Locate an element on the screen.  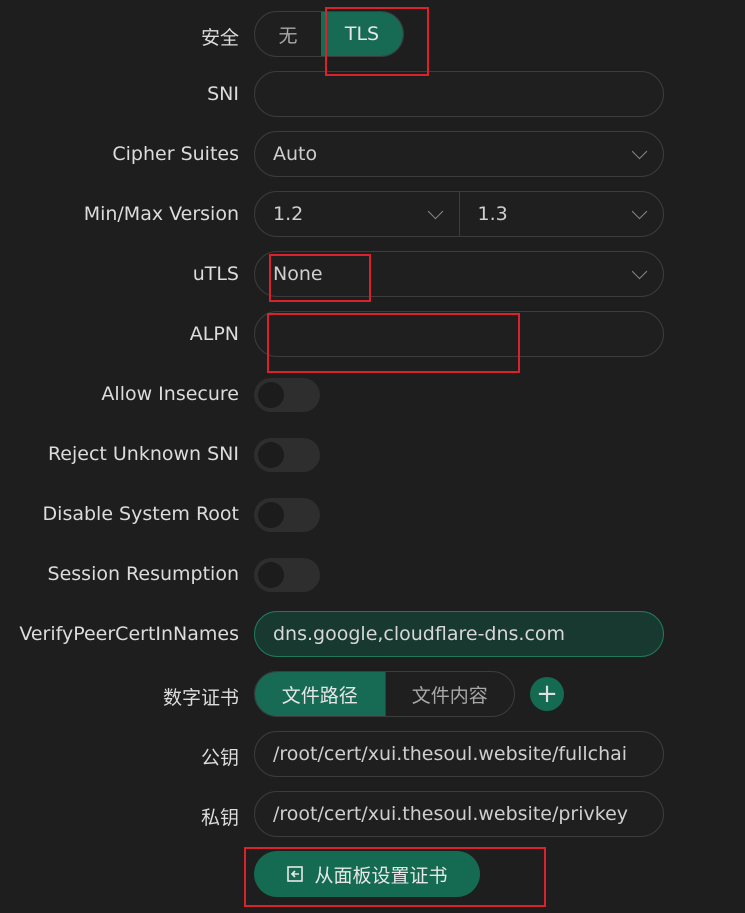
set-cert-from-panel-button: 从面板设置证书 is located at coordinates (367, 874).